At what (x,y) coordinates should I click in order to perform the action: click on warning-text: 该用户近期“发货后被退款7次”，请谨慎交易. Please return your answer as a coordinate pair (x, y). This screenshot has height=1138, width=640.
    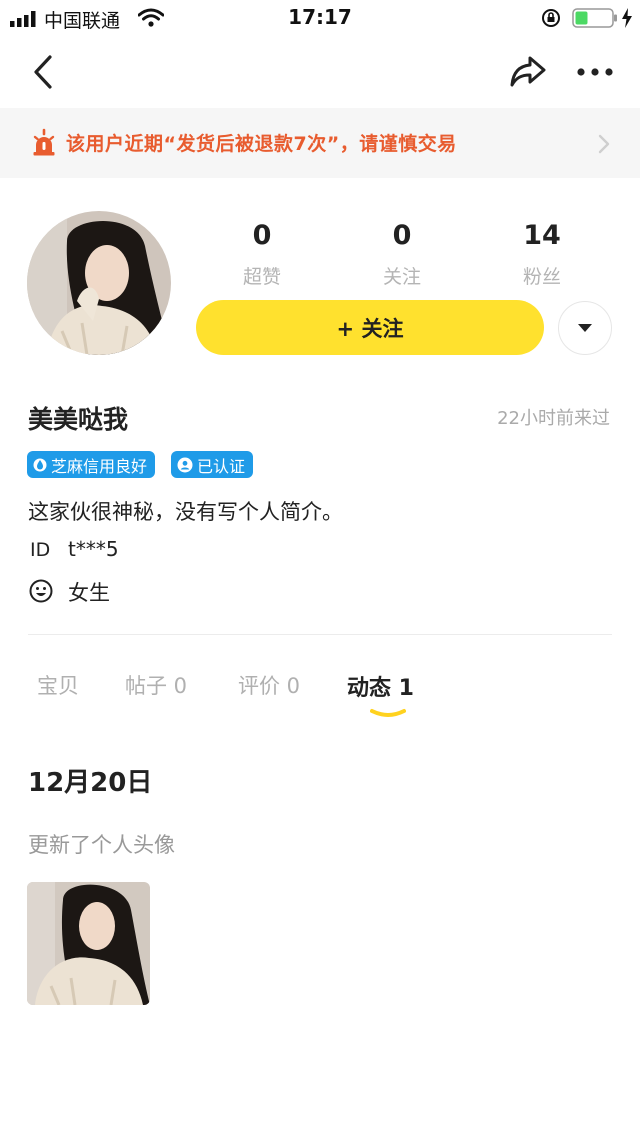
    Looking at the image, I should click on (261, 144).